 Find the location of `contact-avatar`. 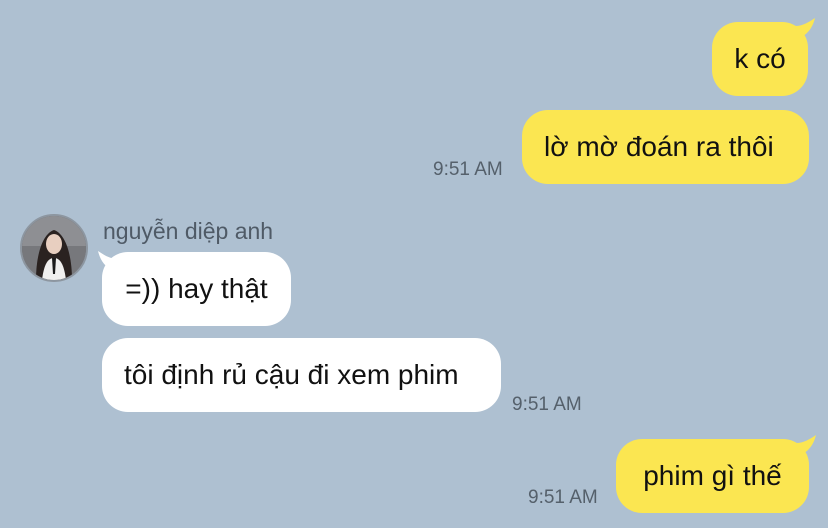

contact-avatar is located at coordinates (54, 248).